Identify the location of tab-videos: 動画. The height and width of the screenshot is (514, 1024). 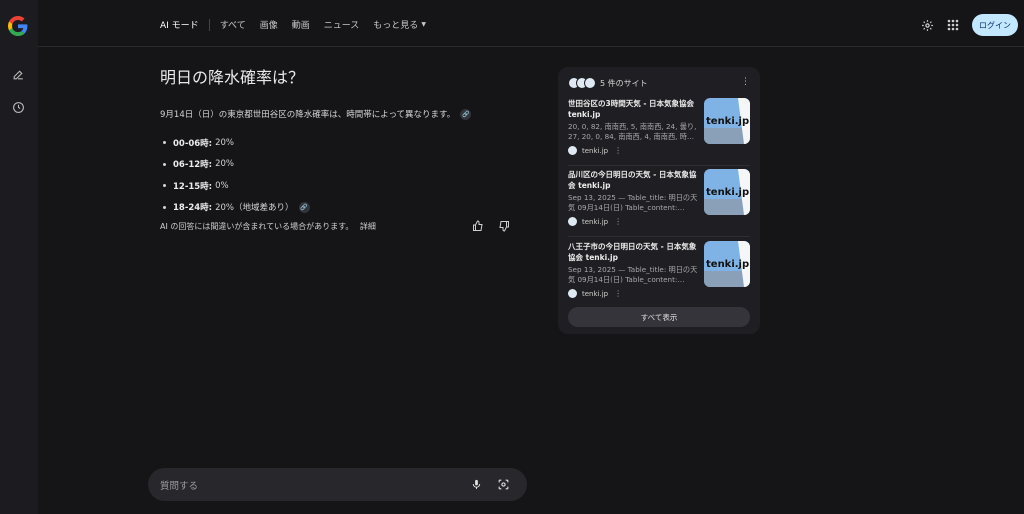
(301, 24).